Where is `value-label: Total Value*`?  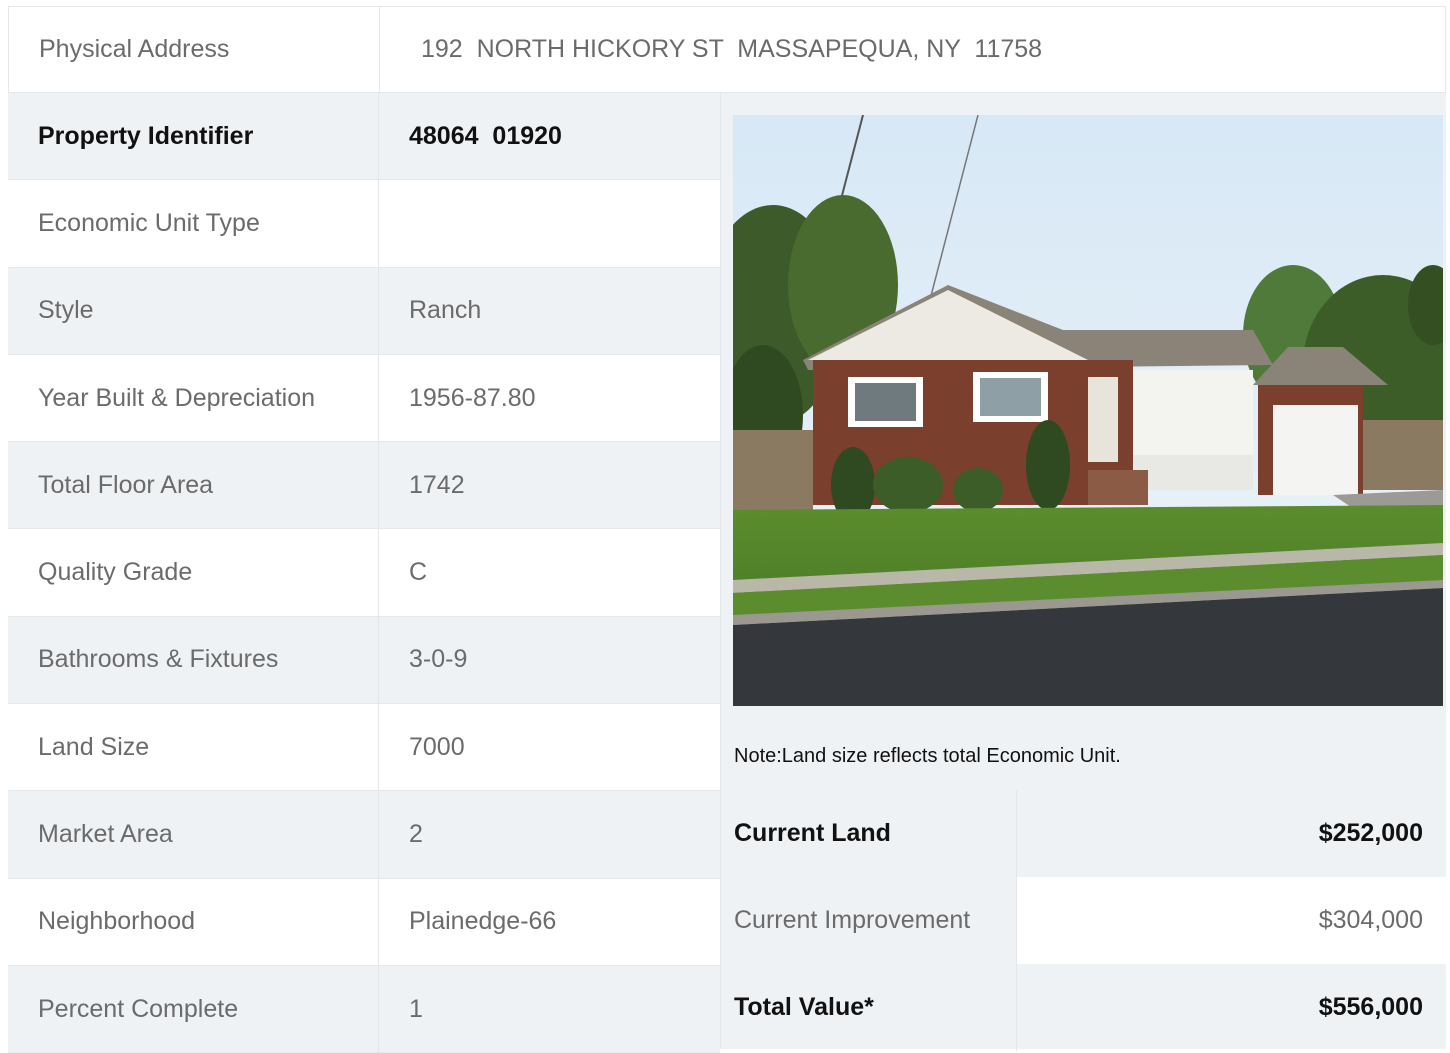
value-label: Total Value* is located at coordinates (804, 1007).